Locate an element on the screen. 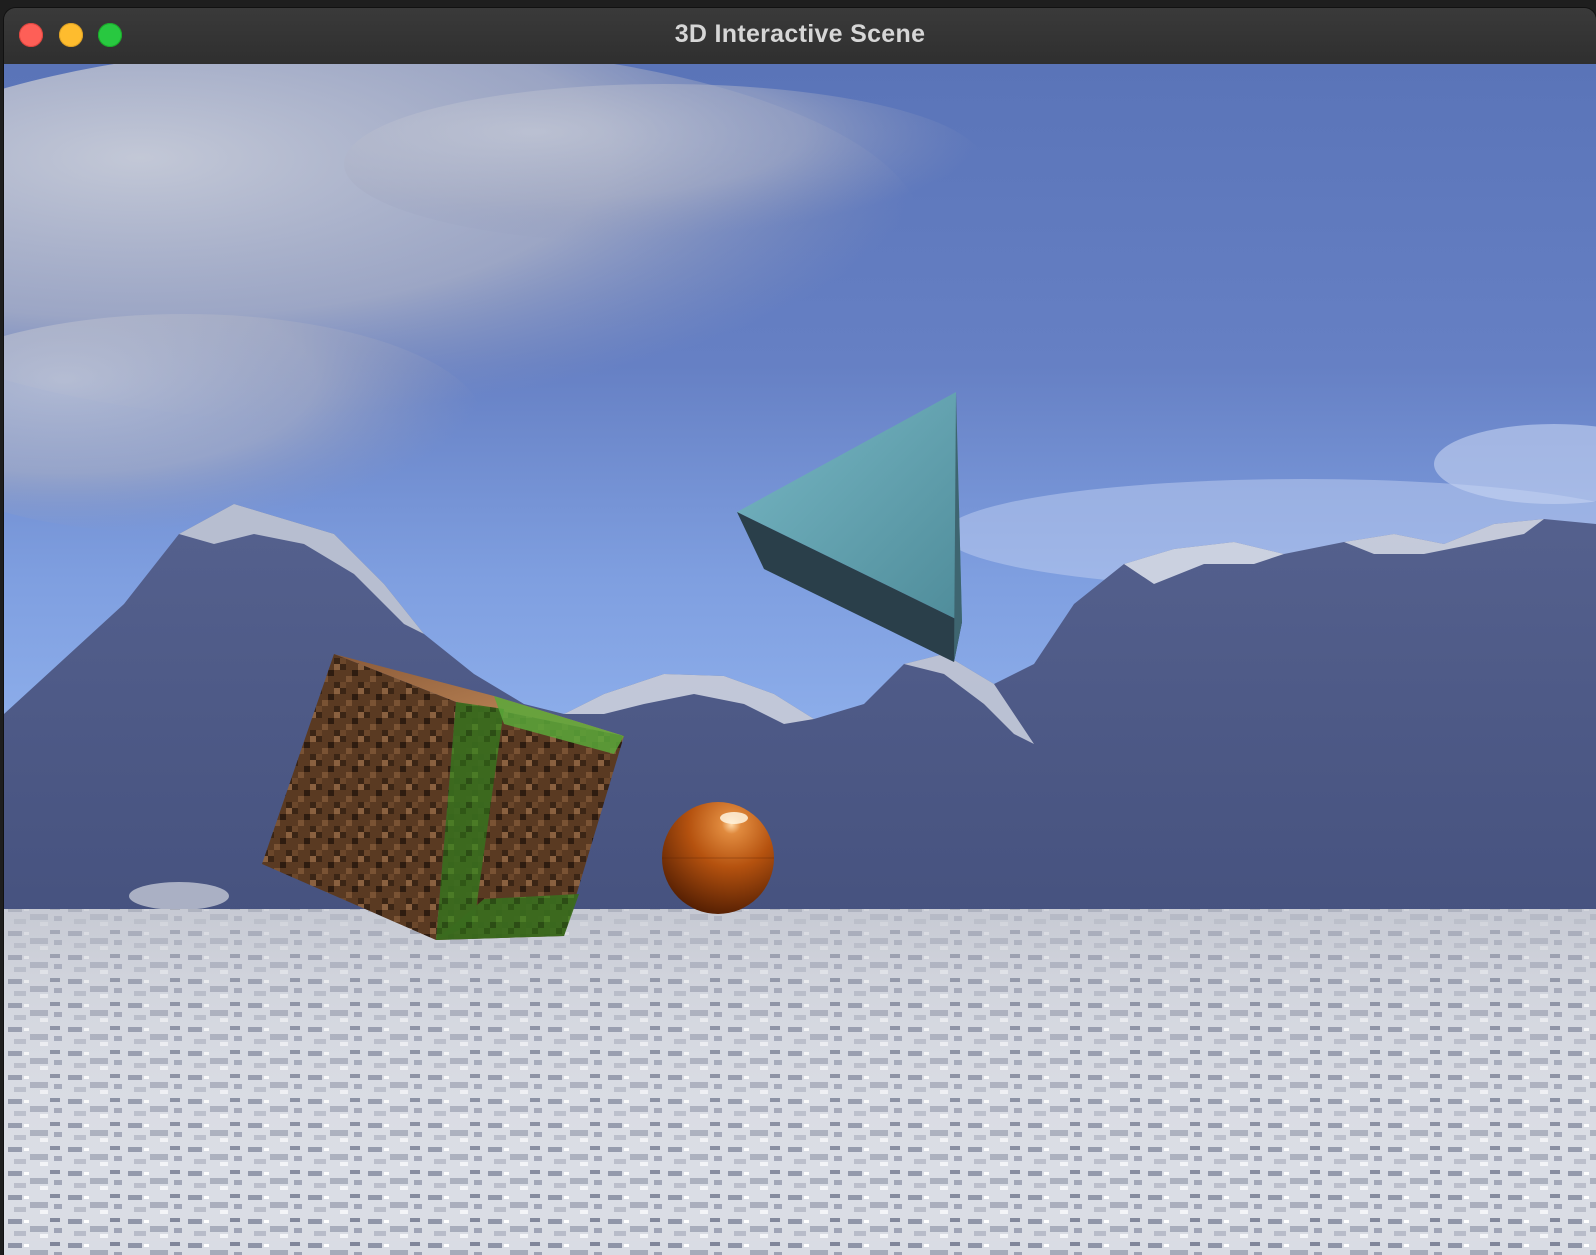 This screenshot has height=1255, width=1596. title-bar: 3D Interactive Scene is located at coordinates (800, 36).